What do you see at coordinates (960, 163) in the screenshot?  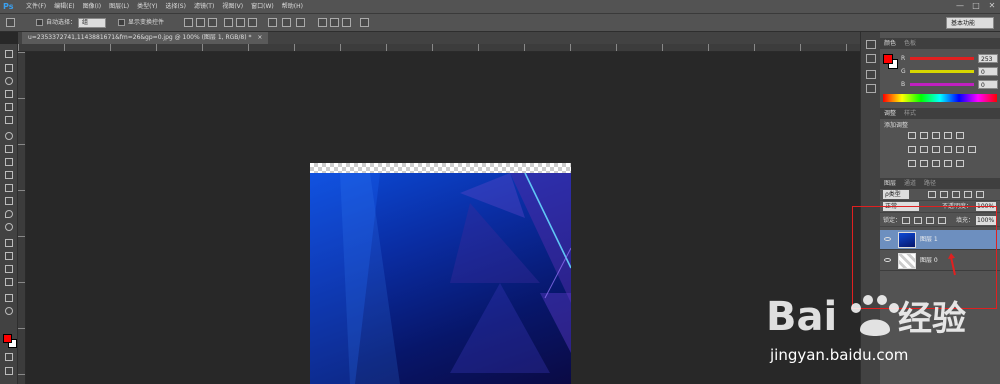 I see `selective-color-icon` at bounding box center [960, 163].